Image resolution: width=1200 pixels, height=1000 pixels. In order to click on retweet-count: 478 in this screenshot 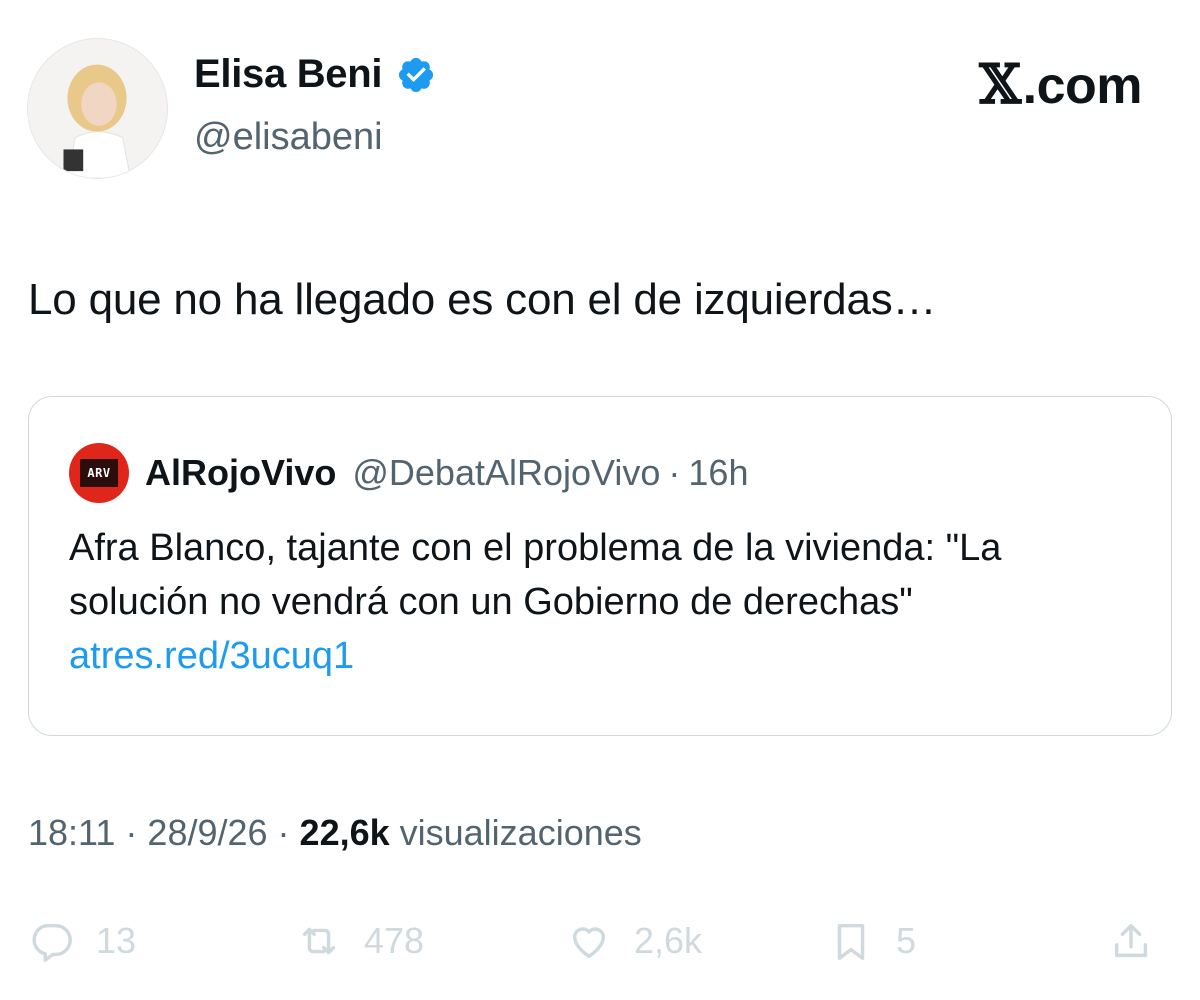, I will do `click(394, 940)`.